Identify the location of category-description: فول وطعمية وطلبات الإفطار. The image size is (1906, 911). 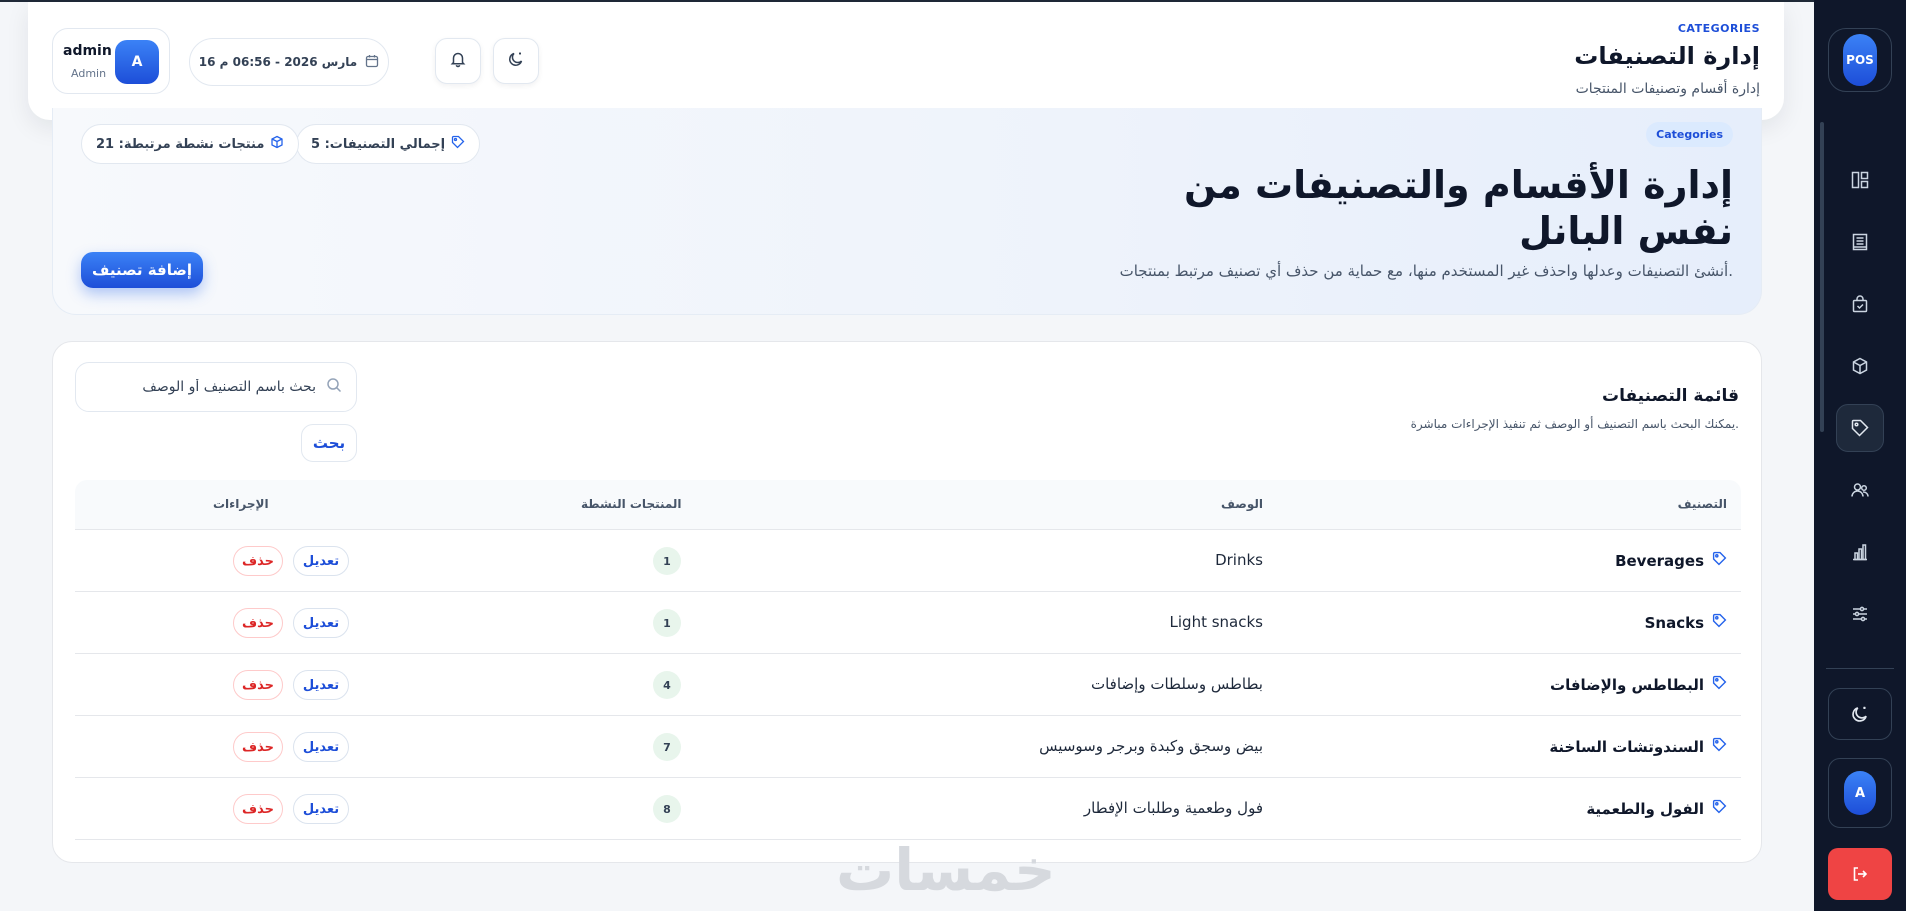
(1173, 808).